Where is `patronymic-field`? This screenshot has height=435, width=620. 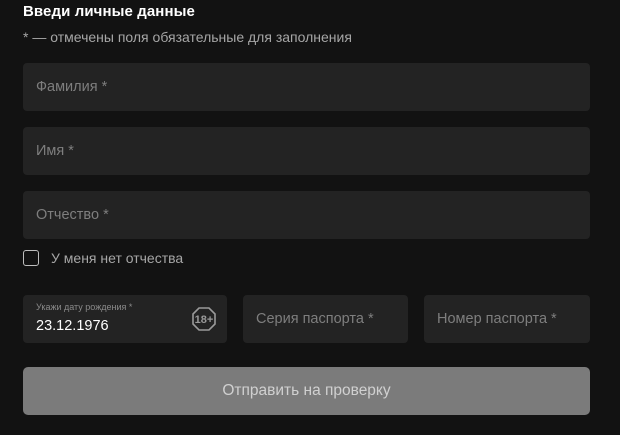 patronymic-field is located at coordinates (306, 215).